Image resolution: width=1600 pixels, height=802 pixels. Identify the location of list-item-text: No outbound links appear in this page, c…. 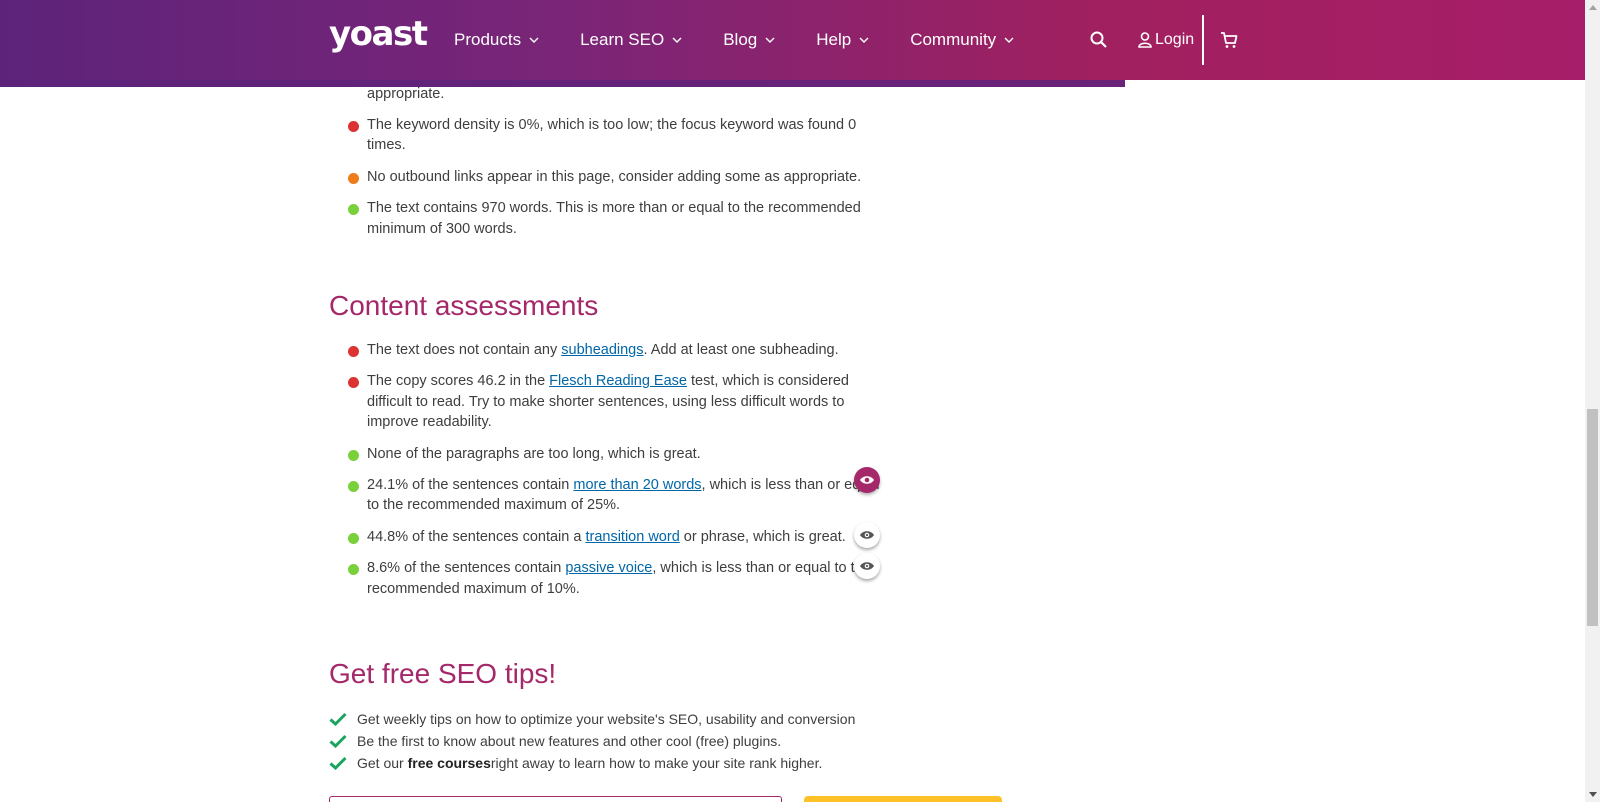
(614, 176).